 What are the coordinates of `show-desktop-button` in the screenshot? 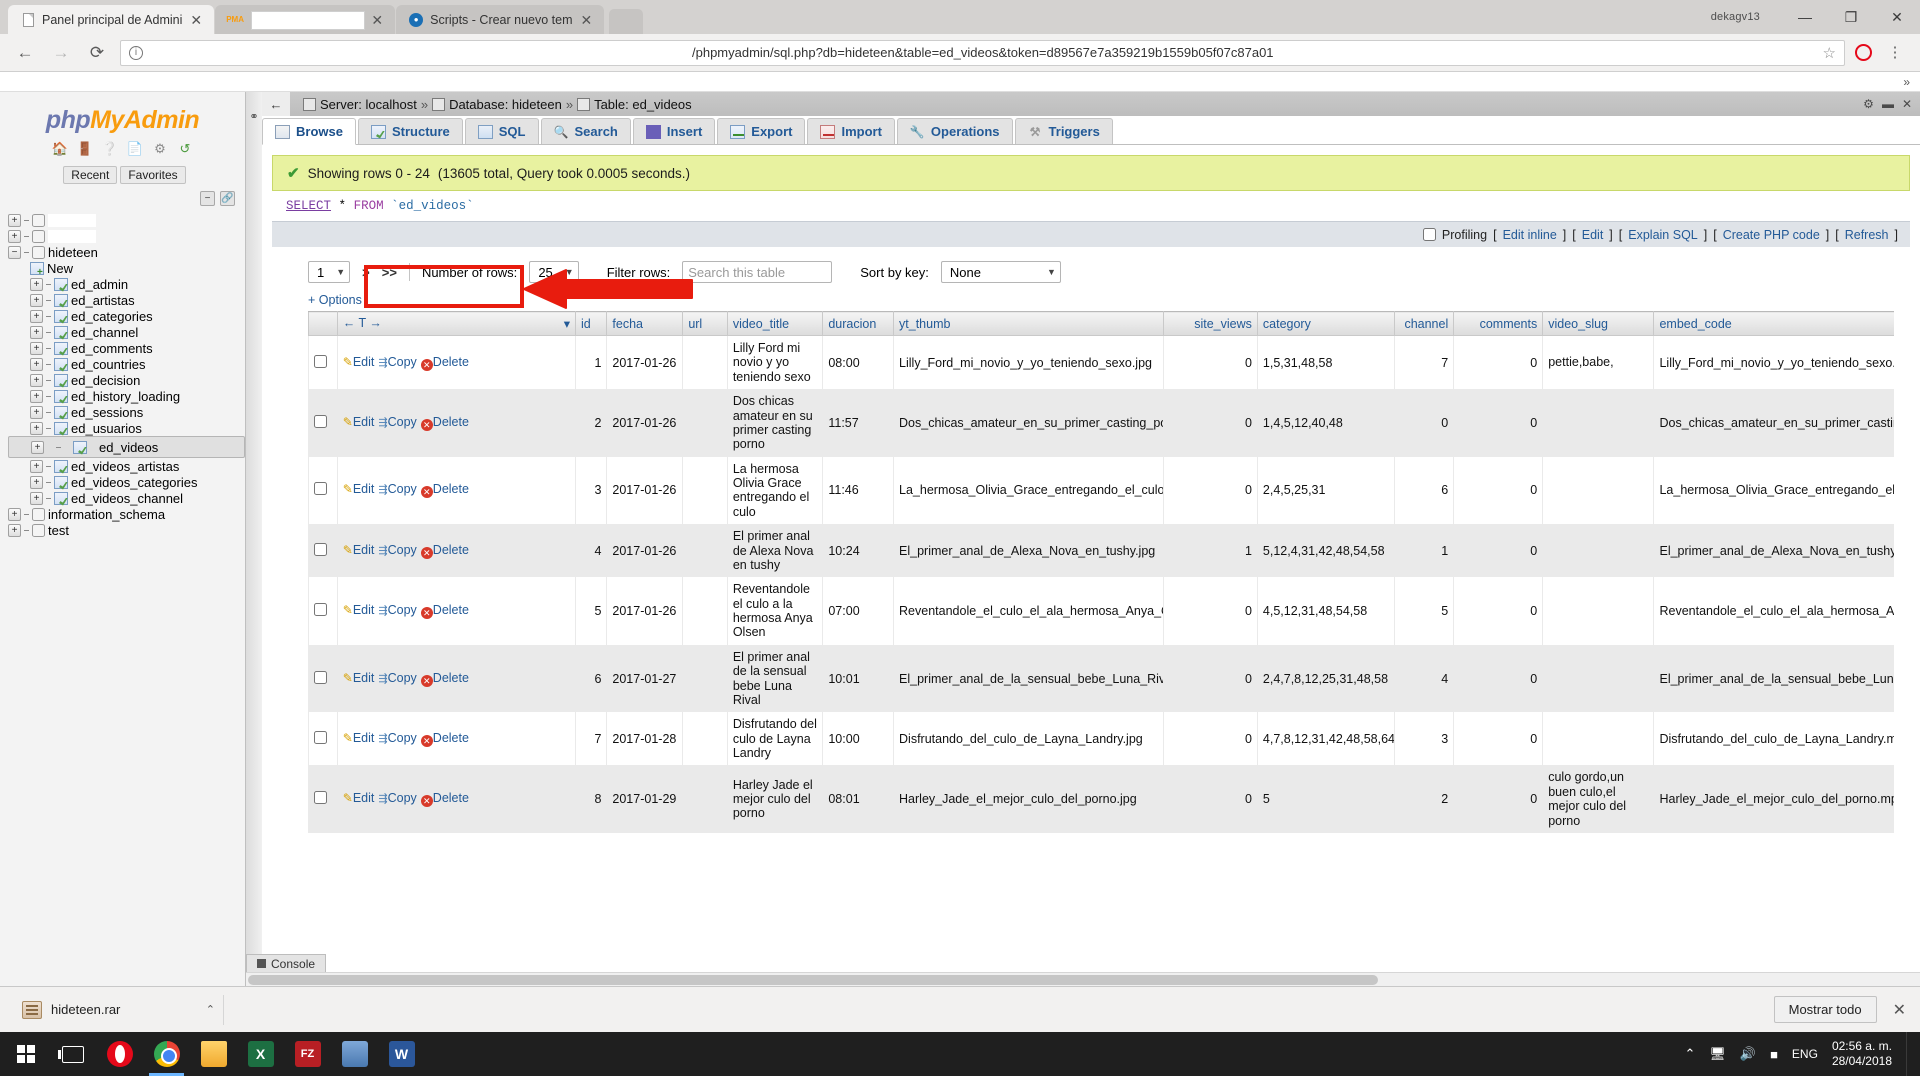 It's located at (1909, 1054).